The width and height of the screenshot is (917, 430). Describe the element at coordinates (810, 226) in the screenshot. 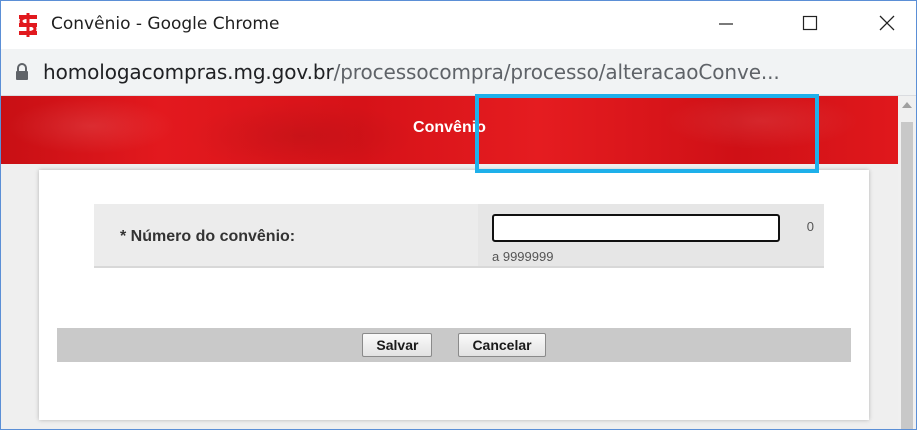

I see `min-value-hint: 0` at that location.